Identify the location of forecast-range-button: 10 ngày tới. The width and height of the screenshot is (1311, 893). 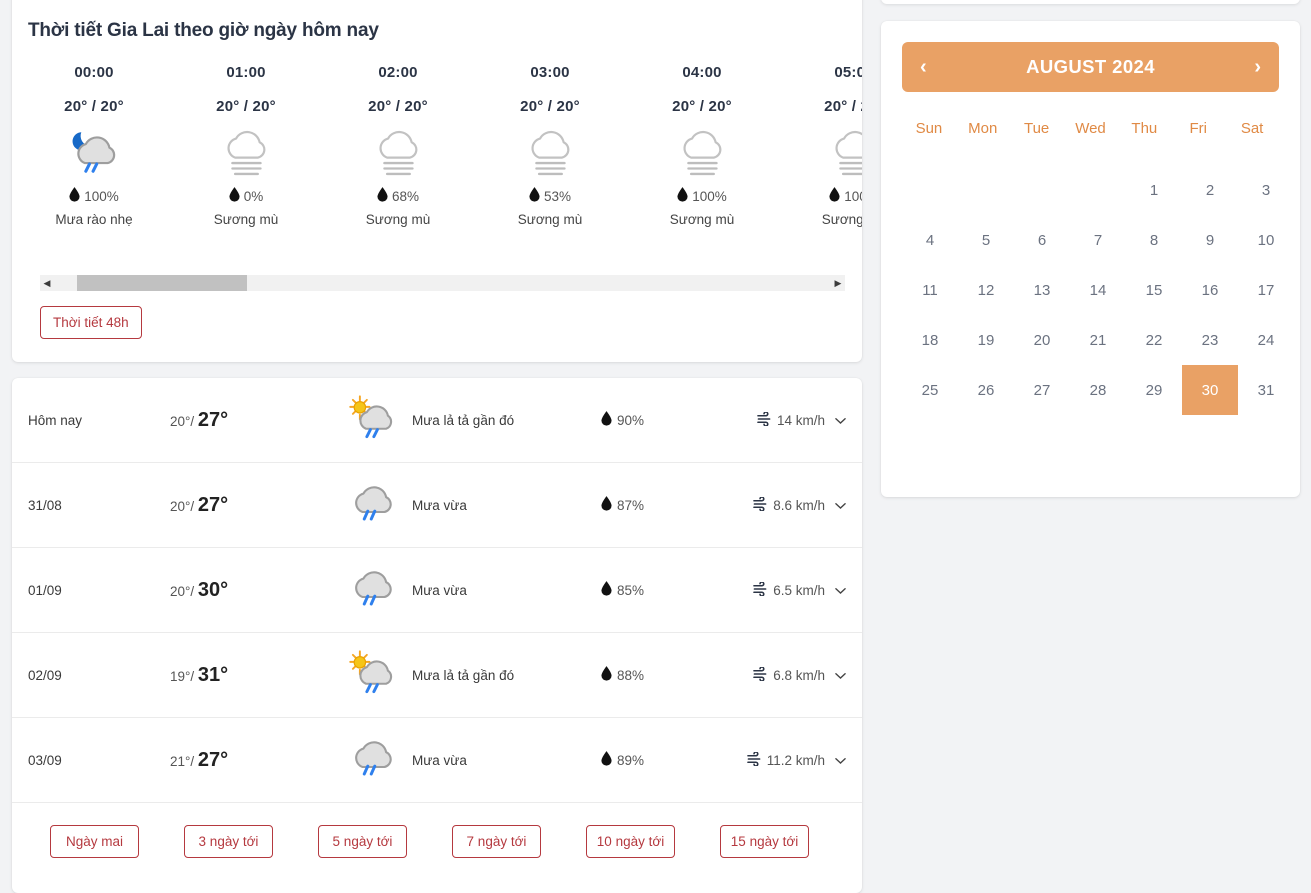
(630, 841).